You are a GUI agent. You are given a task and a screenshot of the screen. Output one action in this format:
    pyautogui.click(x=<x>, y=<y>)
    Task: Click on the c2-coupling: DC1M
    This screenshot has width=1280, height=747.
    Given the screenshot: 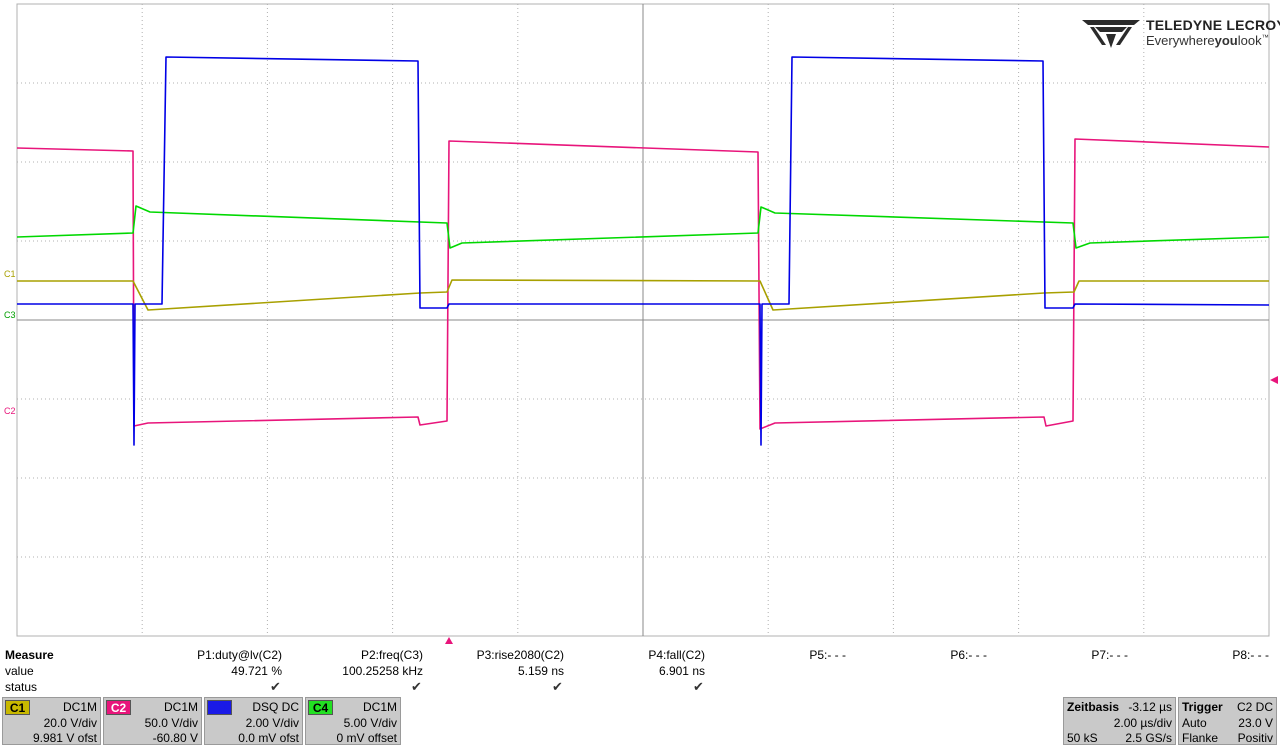 What is the action you would take?
    pyautogui.click(x=180, y=707)
    